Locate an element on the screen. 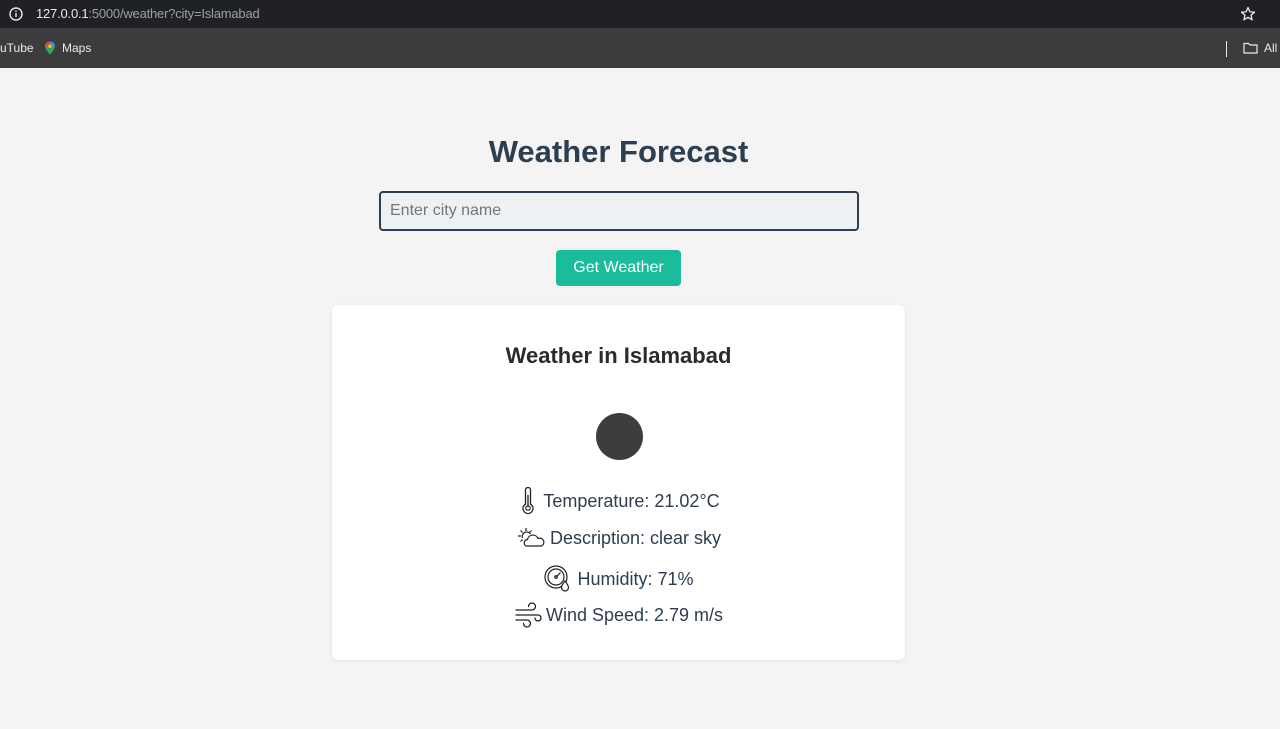 This screenshot has height=729, width=1280. bookmark-maps: Maps is located at coordinates (67, 48).